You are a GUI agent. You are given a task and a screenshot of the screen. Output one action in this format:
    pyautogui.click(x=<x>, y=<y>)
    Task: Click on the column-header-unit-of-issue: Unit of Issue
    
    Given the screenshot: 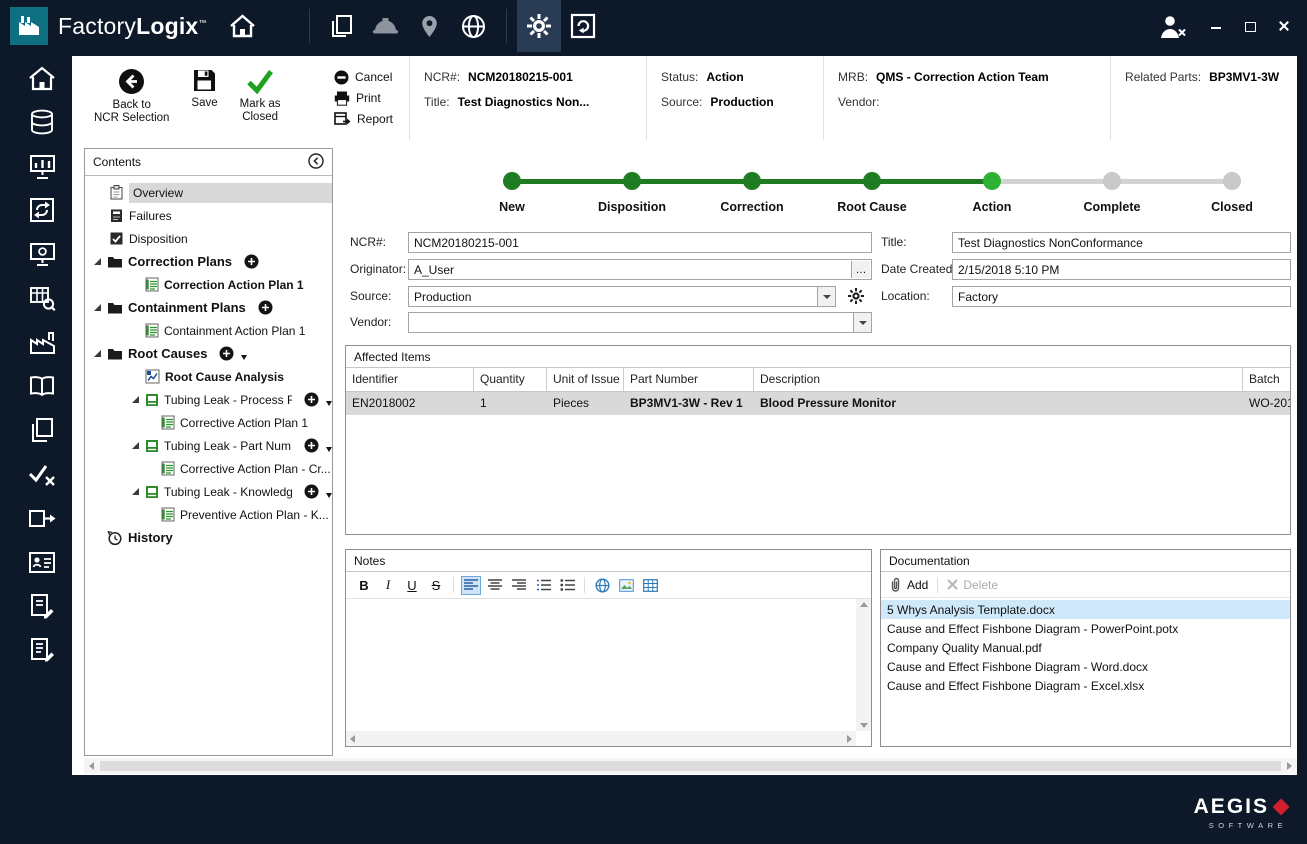 What is the action you would take?
    pyautogui.click(x=585, y=379)
    